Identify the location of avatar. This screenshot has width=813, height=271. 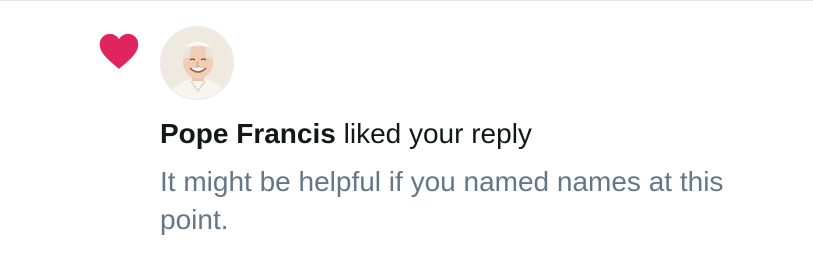
(197, 63).